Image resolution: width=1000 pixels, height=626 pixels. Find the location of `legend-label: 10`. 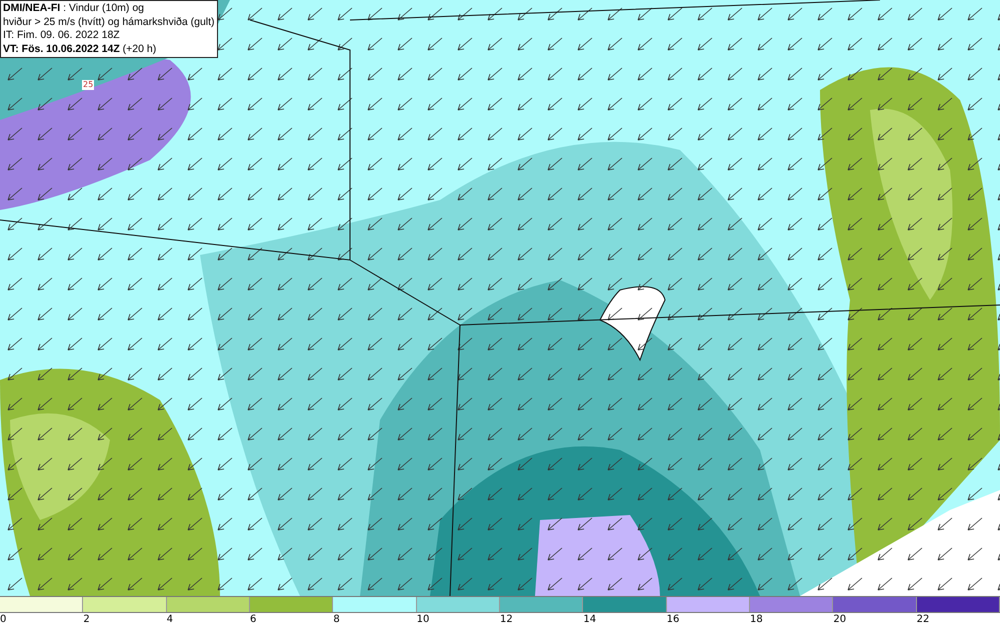

legend-label: 10 is located at coordinates (423, 619).